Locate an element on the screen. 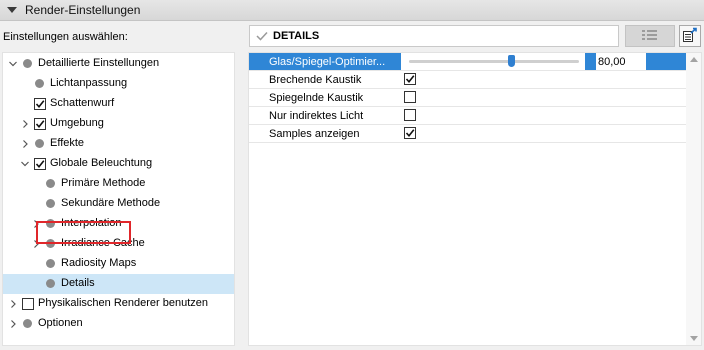  tree-item-interpolation: Interpolation is located at coordinates (118, 224).